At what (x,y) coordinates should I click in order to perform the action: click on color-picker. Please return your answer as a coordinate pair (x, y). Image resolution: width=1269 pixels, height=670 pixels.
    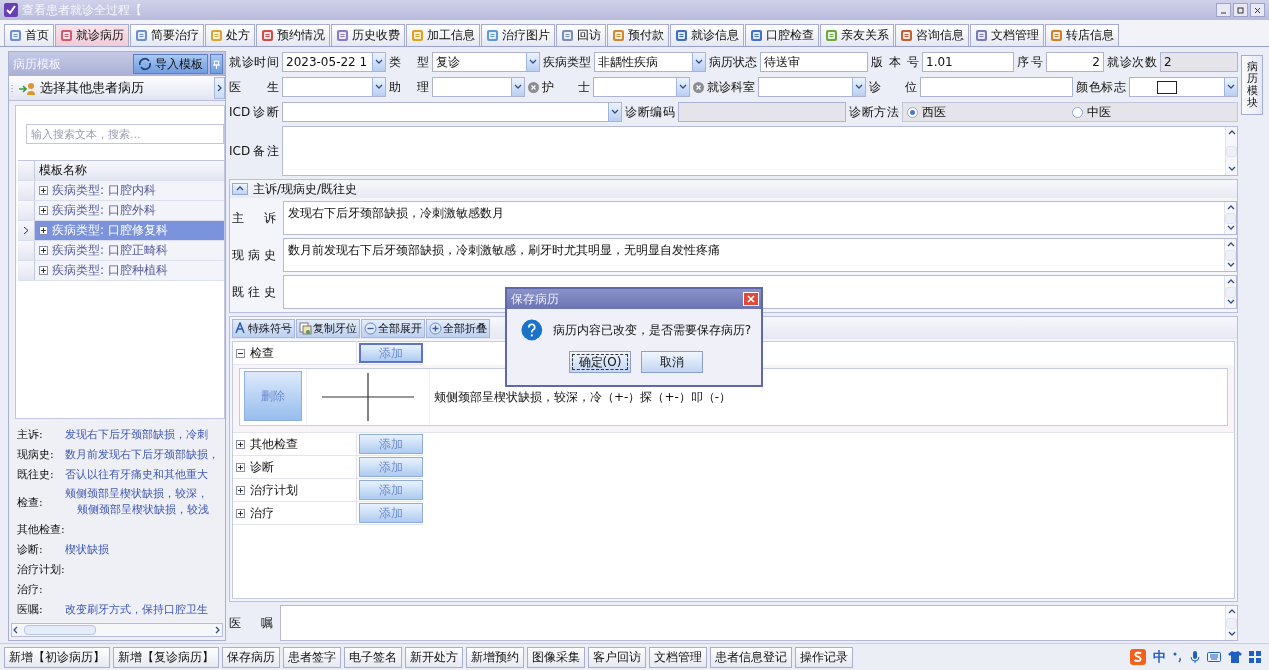
    Looking at the image, I should click on (1183, 87).